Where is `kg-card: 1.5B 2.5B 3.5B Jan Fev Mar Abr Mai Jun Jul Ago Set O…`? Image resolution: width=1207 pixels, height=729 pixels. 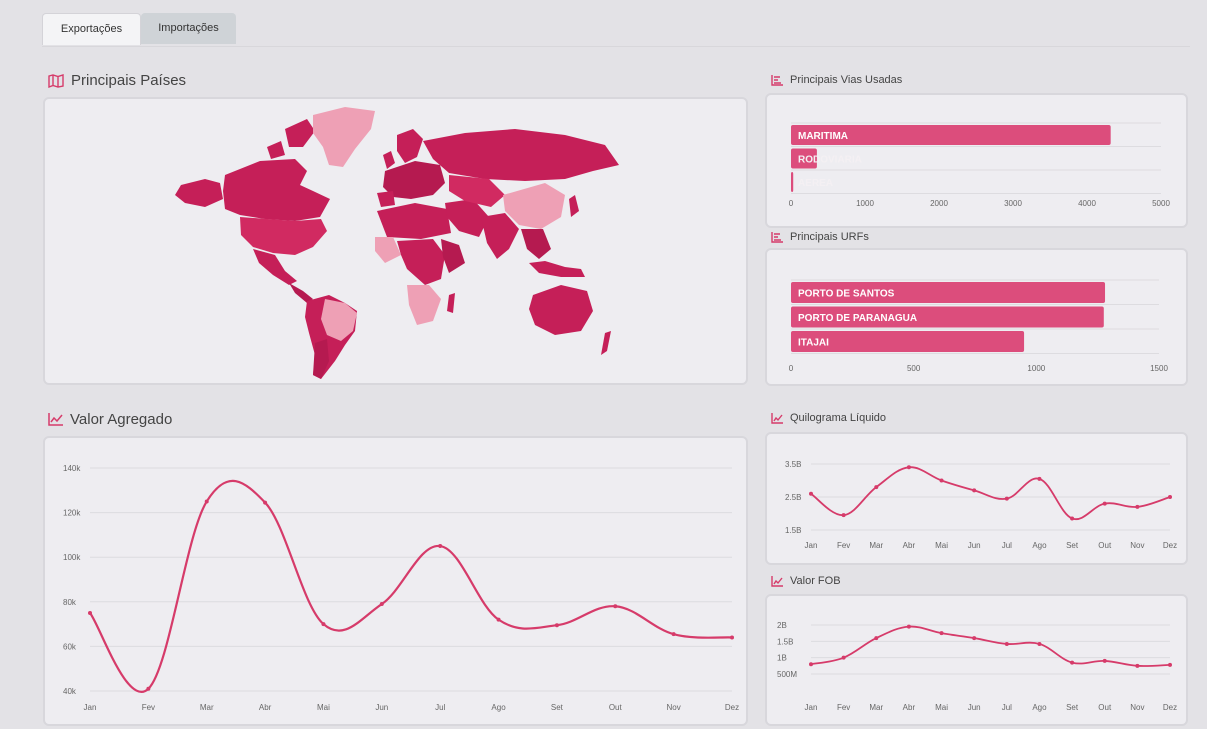 kg-card: 1.5B 2.5B 3.5B Jan Fev Mar Abr Mai Jun Jul Ago Set O… is located at coordinates (976, 498).